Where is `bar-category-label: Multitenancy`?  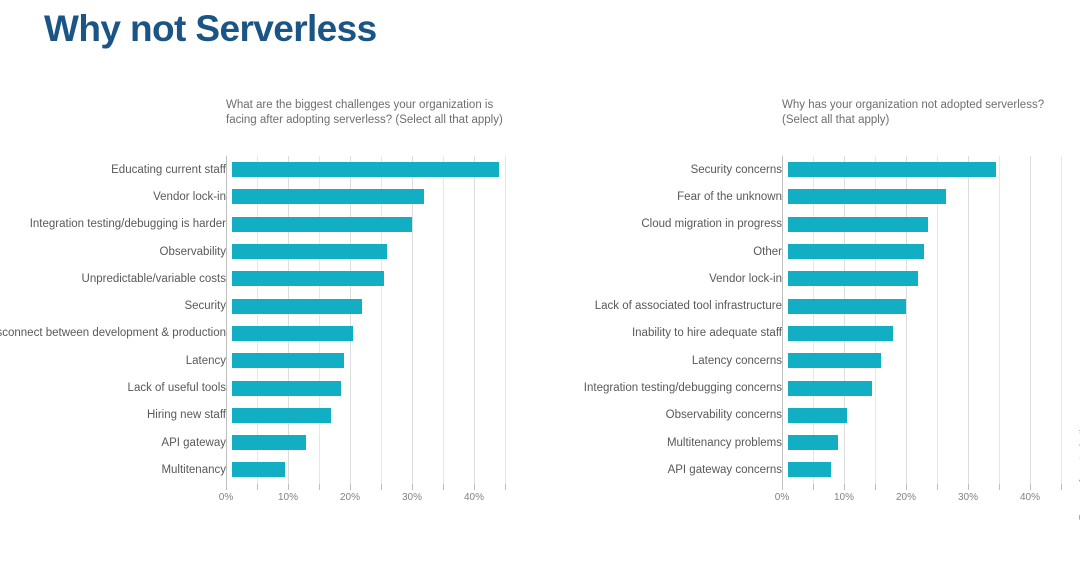
bar-category-label: Multitenancy is located at coordinates (193, 469).